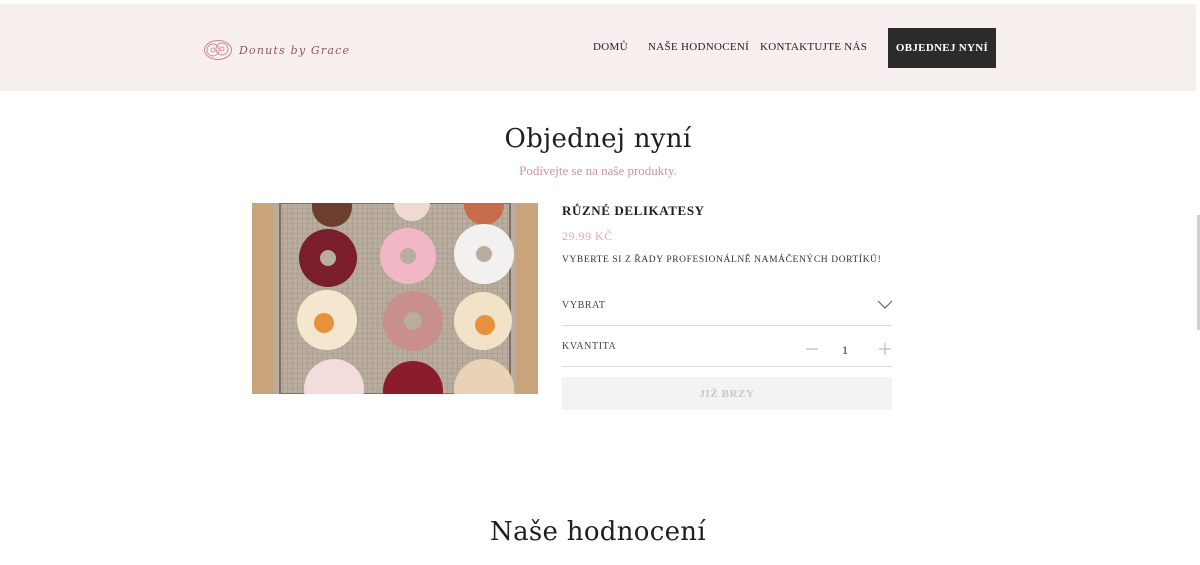 The image size is (1200, 565). What do you see at coordinates (885, 349) in the screenshot?
I see `plus-icon` at bounding box center [885, 349].